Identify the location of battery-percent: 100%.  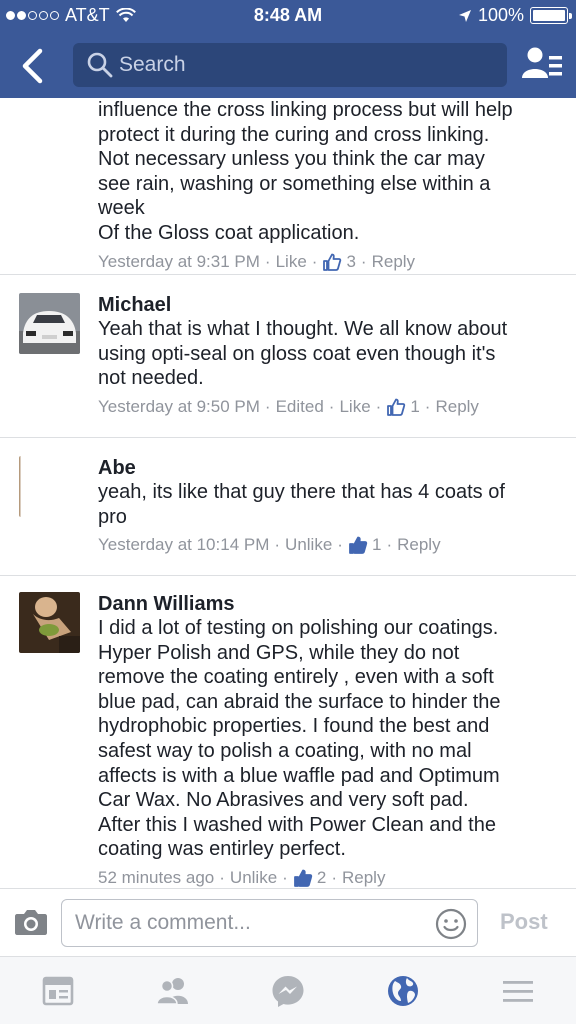
(500, 15).